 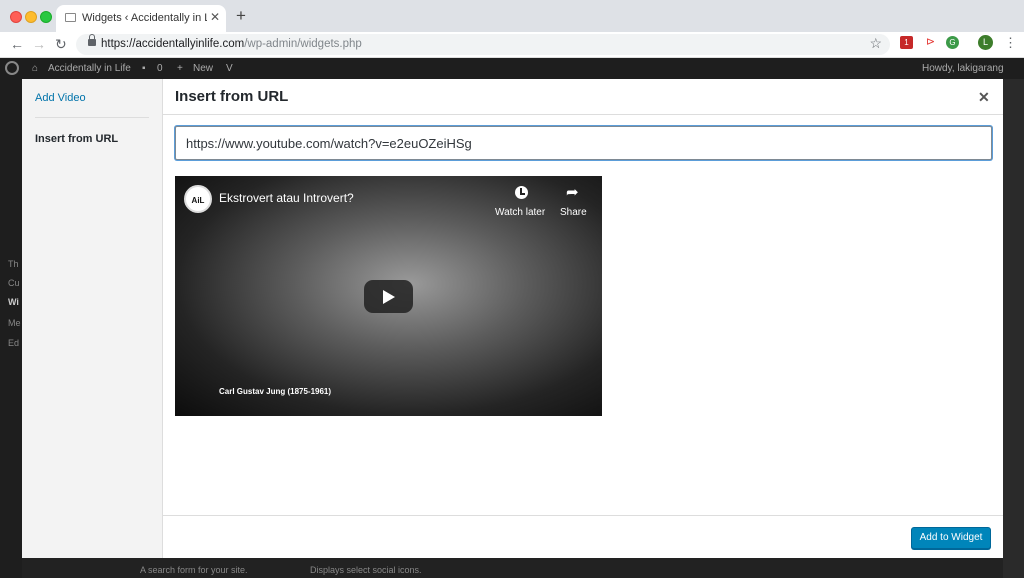 What do you see at coordinates (215, 17) in the screenshot?
I see `tab-close-icon: ✕` at bounding box center [215, 17].